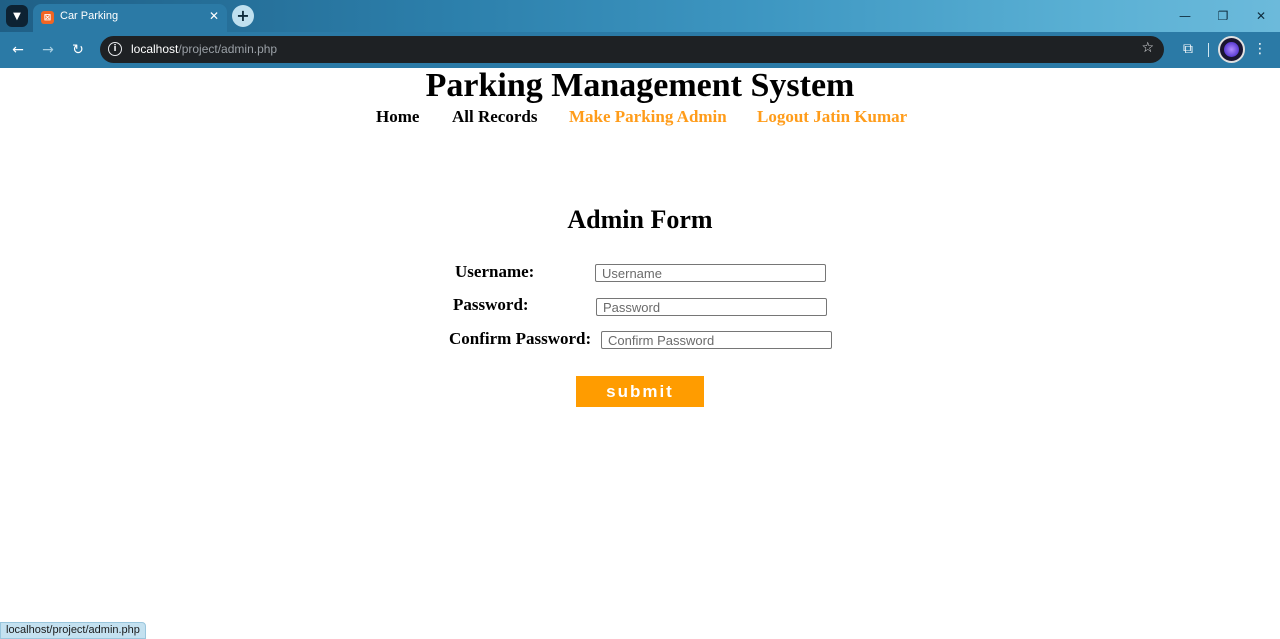 The height and width of the screenshot is (639, 1280). What do you see at coordinates (1185, 16) in the screenshot?
I see `minimize-icon: —` at bounding box center [1185, 16].